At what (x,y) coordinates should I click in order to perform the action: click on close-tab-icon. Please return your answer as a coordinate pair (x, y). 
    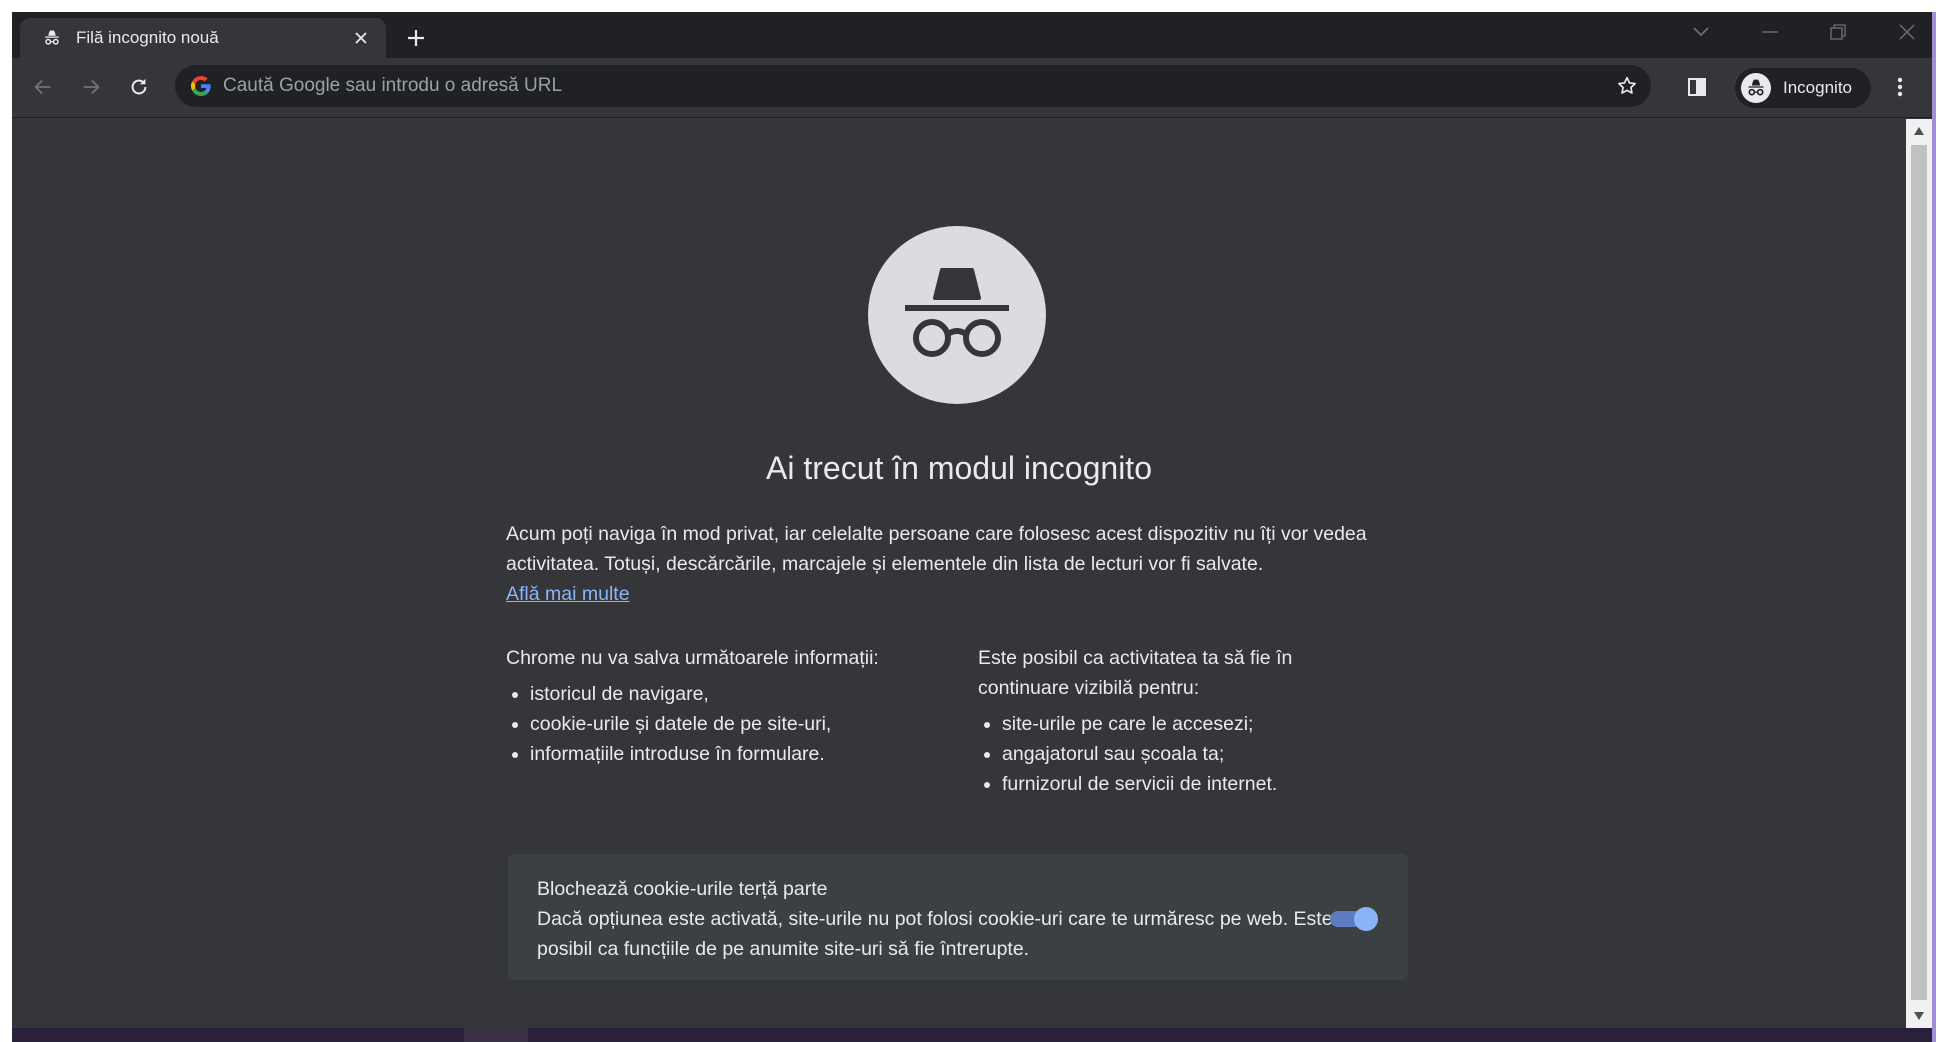
    Looking at the image, I should click on (361, 38).